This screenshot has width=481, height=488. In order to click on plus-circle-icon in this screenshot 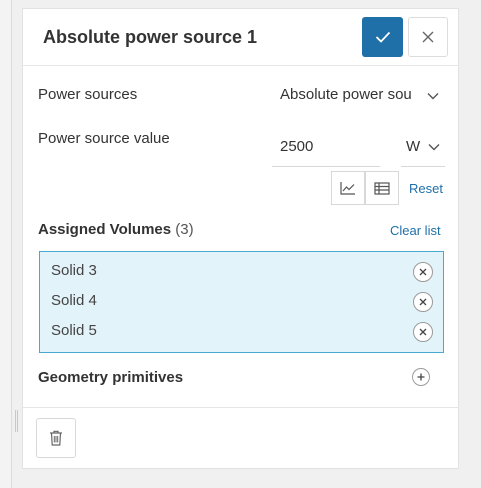, I will do `click(421, 377)`.